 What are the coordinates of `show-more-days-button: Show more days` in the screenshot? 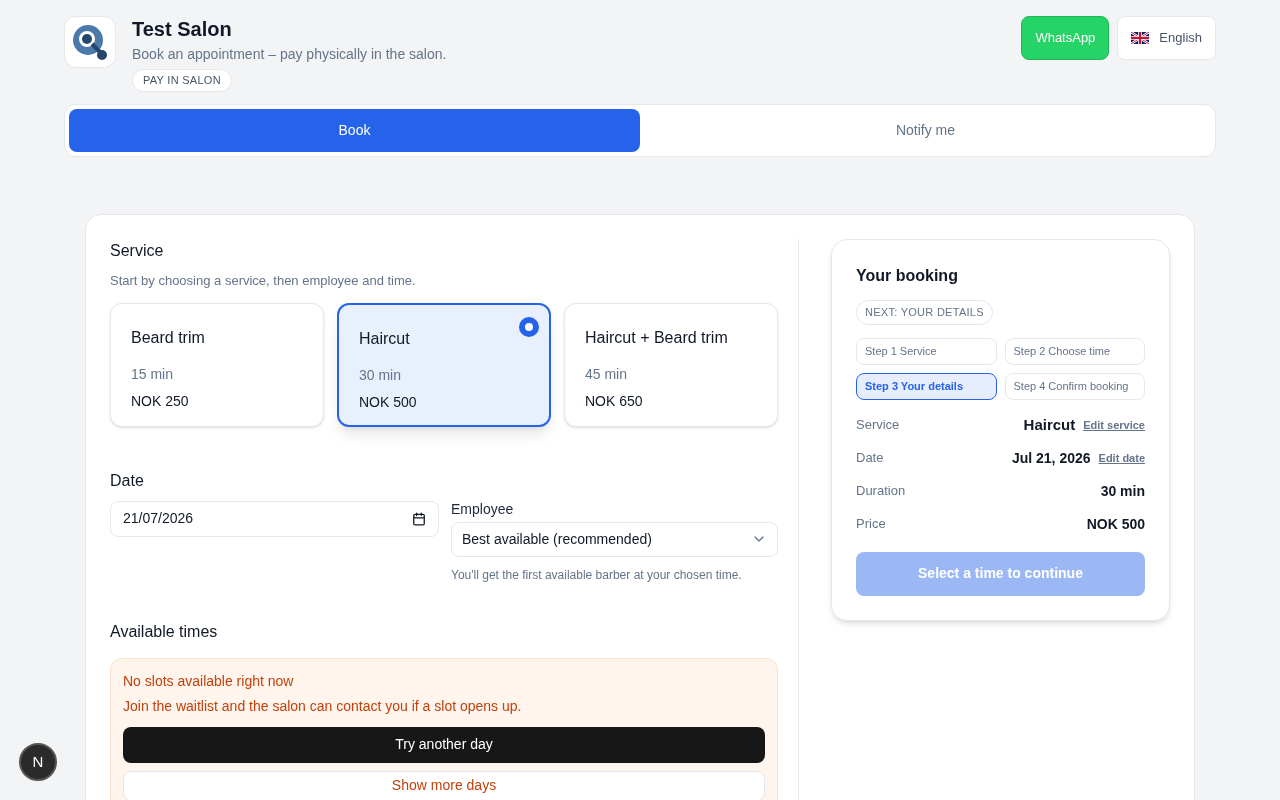 It's located at (444, 785).